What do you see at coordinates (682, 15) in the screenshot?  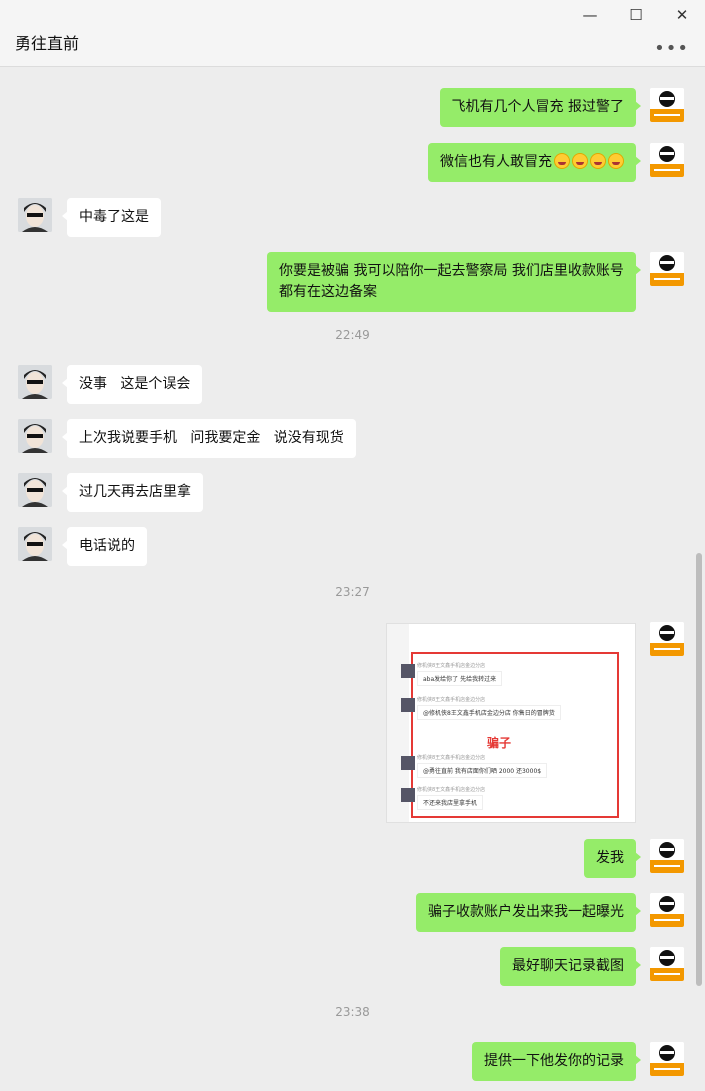 I see `close-button: ✕` at bounding box center [682, 15].